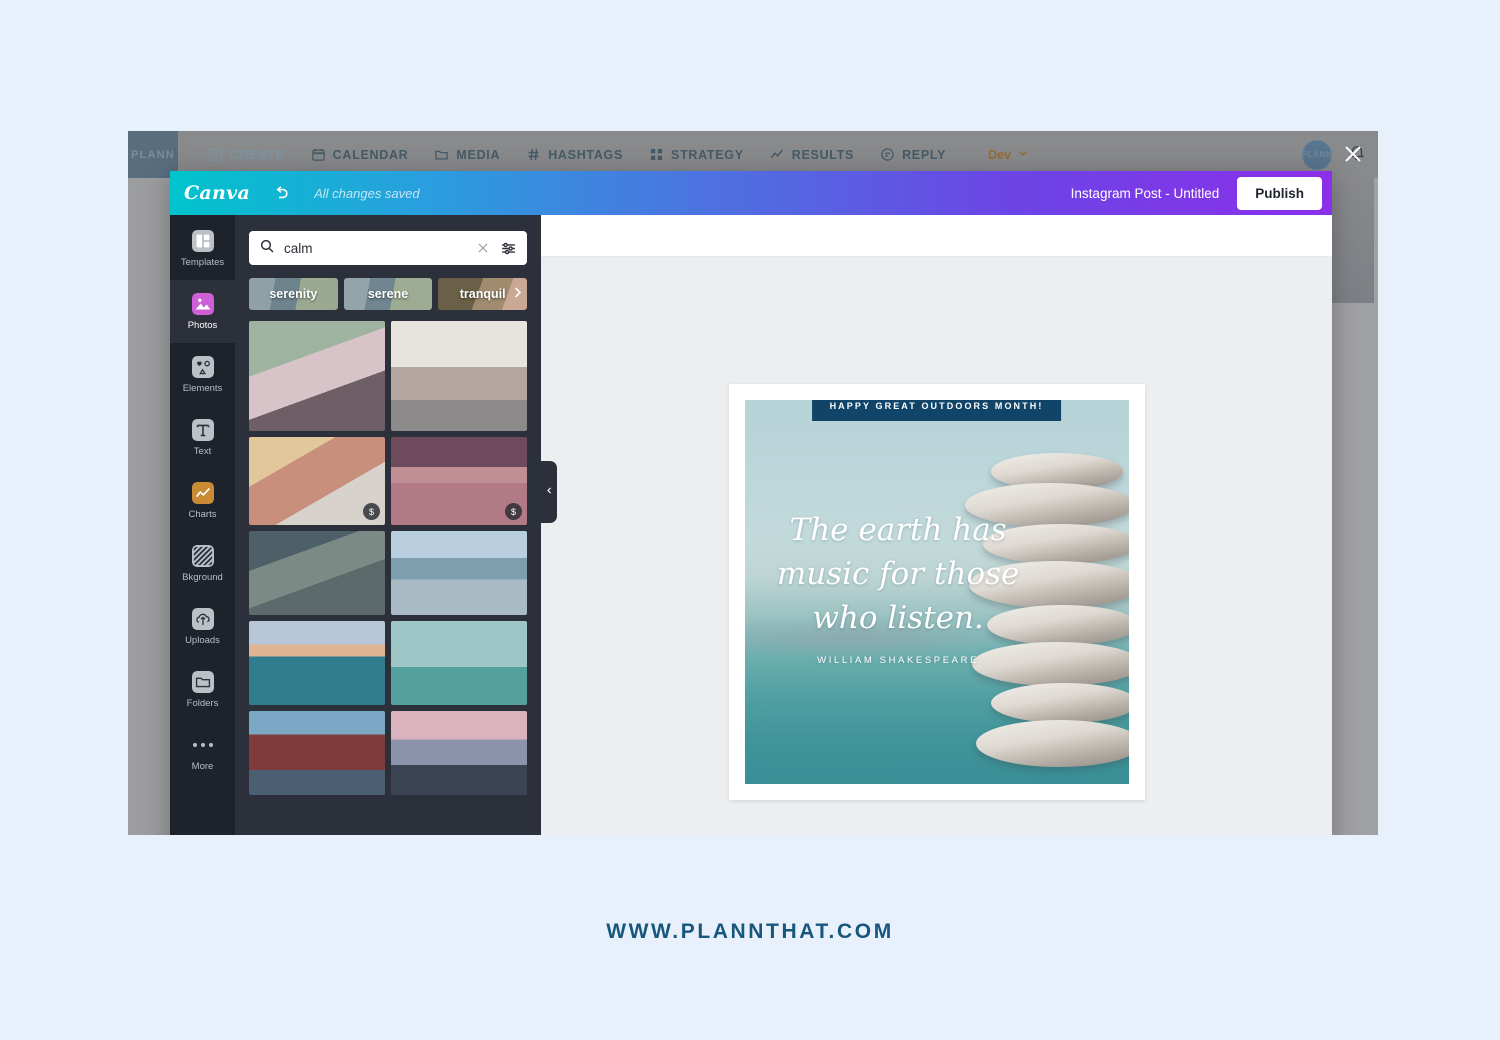 The image size is (1500, 1040). Describe the element at coordinates (1145, 193) in the screenshot. I see `document-title: Instagram Post - Untitled` at that location.